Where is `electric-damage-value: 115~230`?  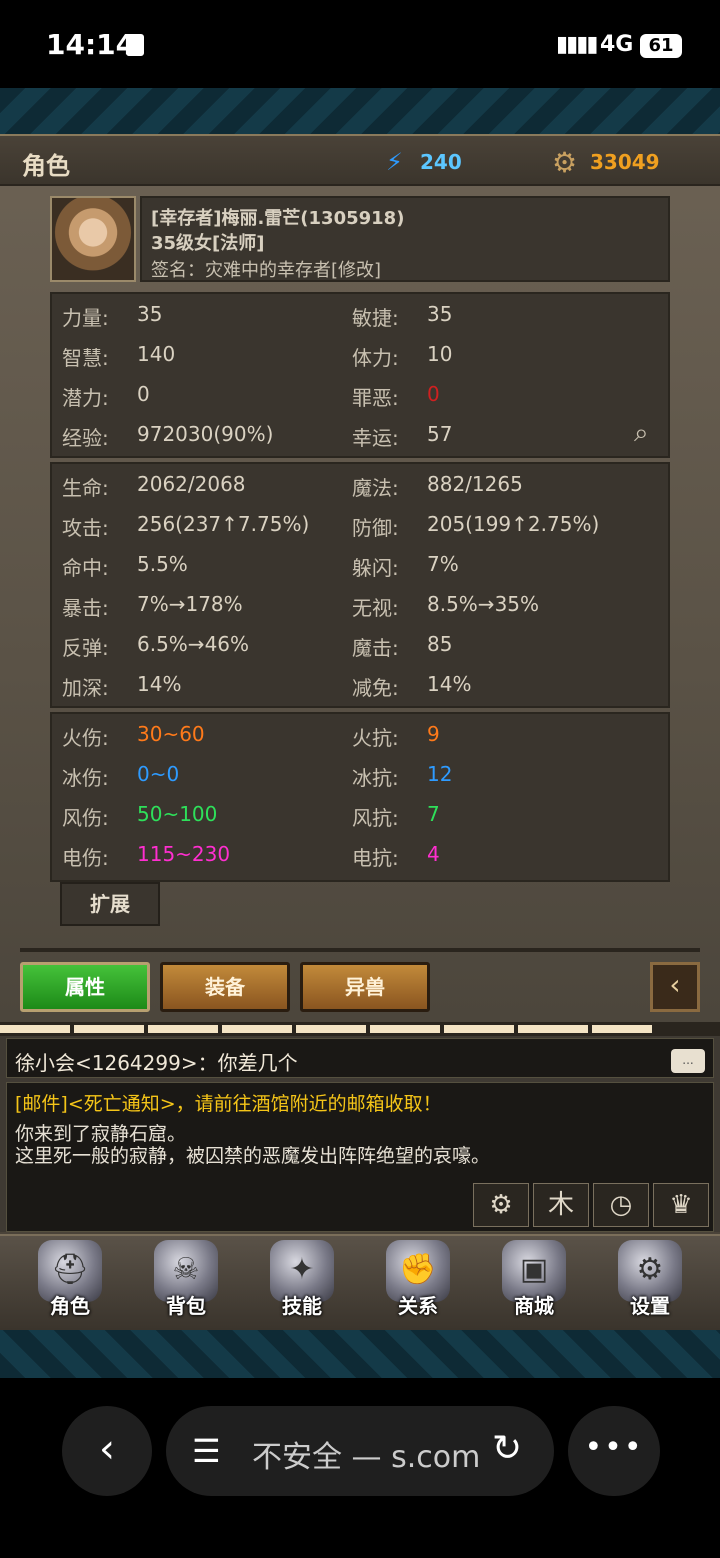 electric-damage-value: 115~230 is located at coordinates (184, 854).